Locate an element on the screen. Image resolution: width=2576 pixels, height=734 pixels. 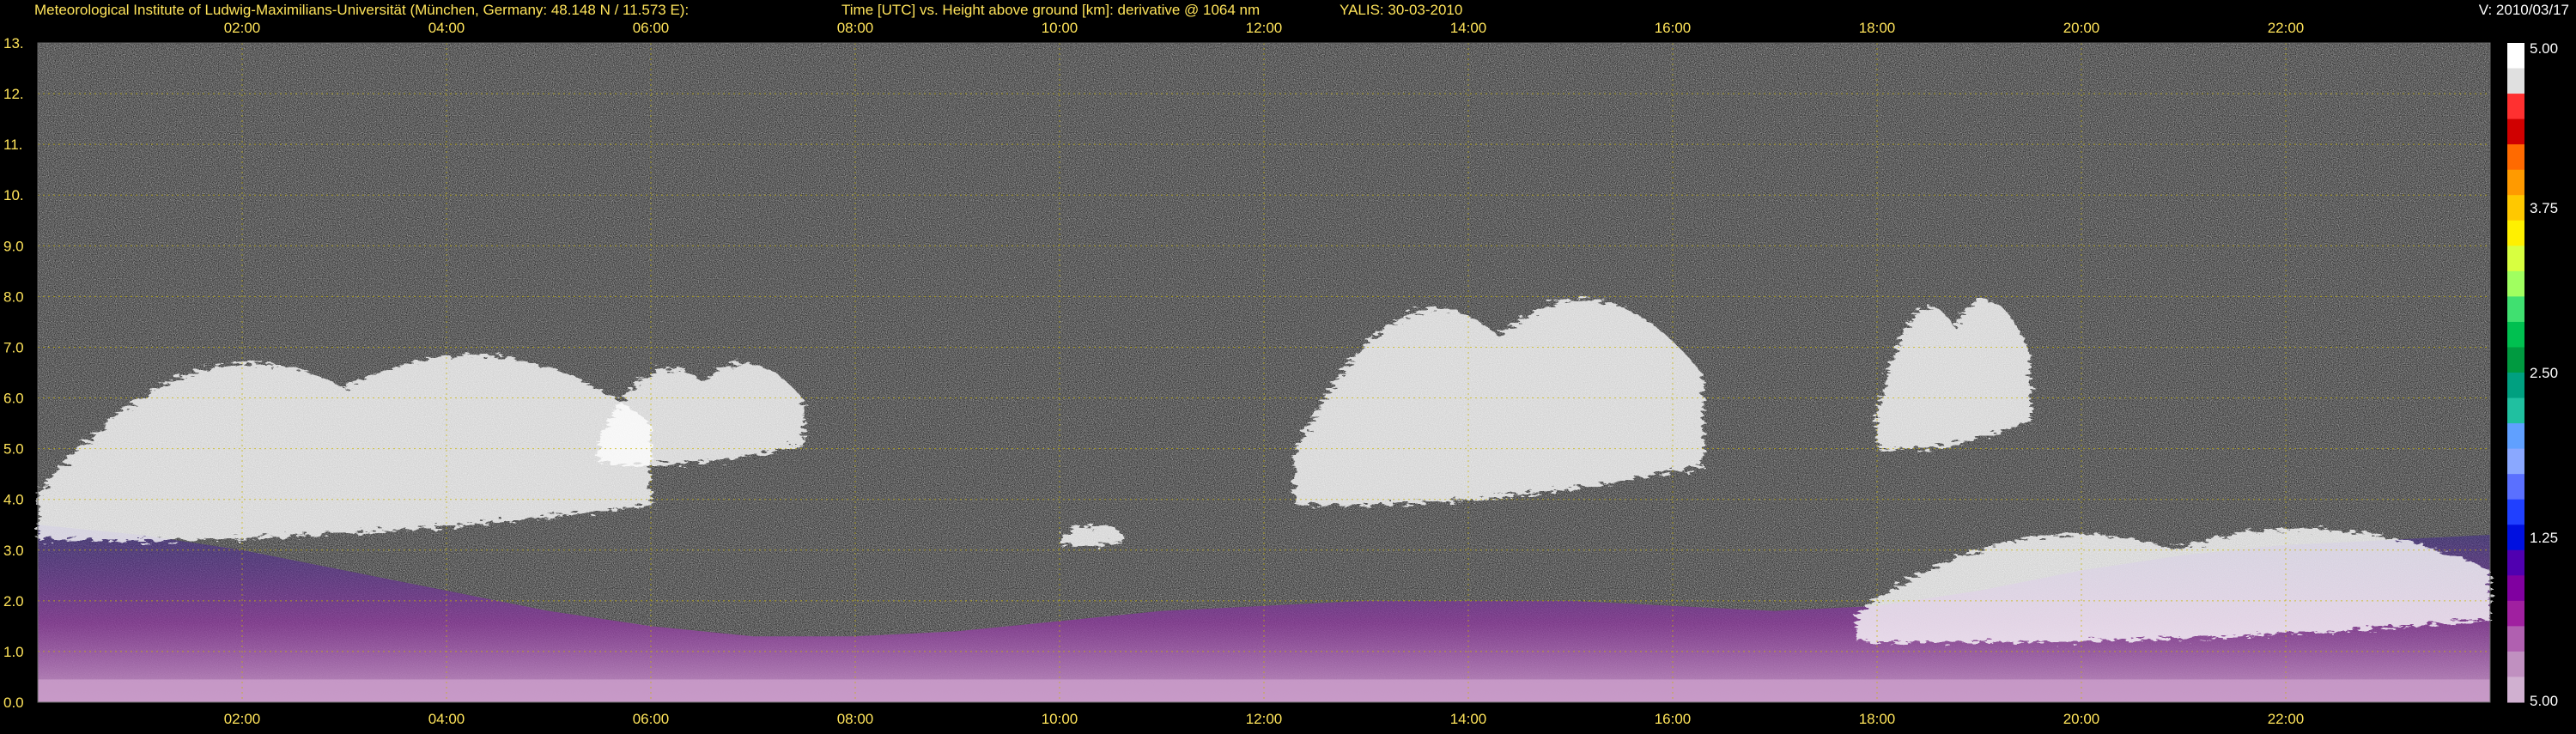
y-tick-label: 1.0 is located at coordinates (13, 652).